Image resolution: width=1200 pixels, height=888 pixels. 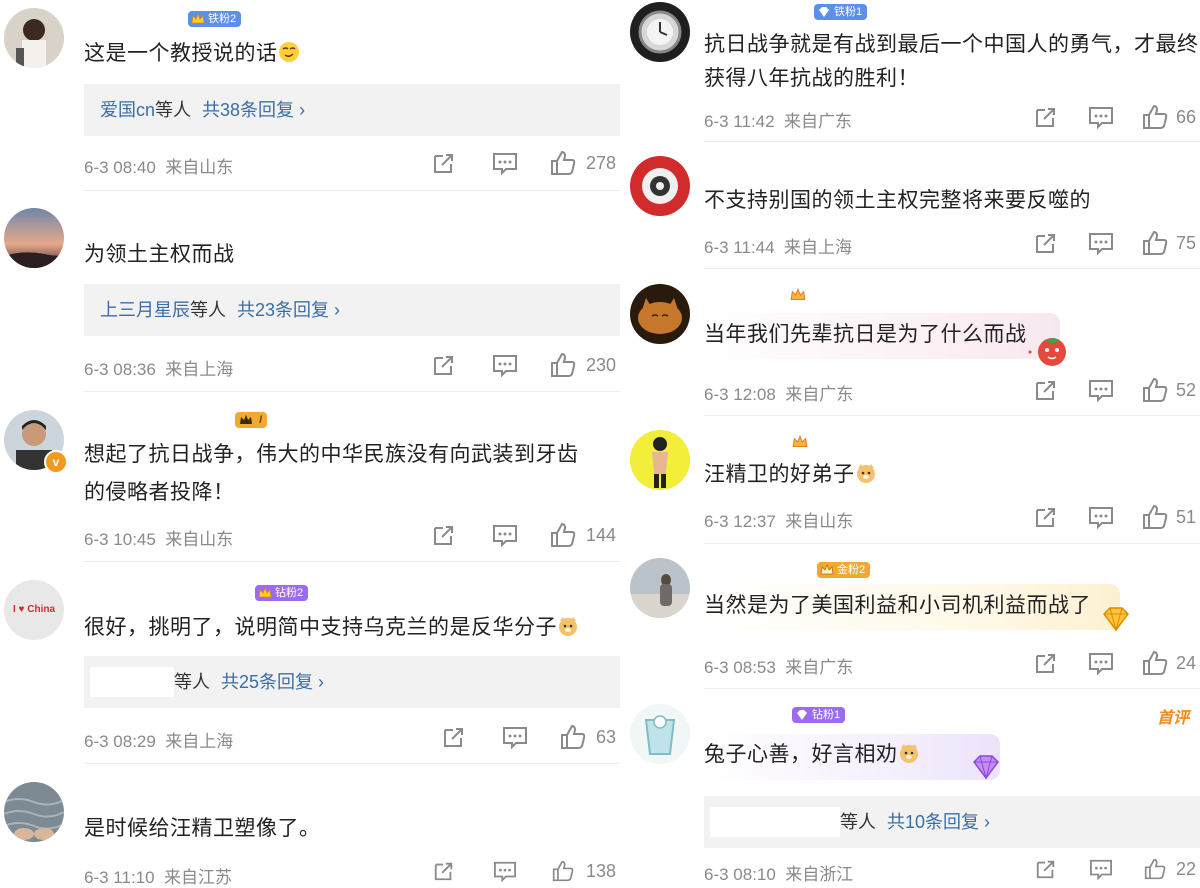 What do you see at coordinates (119, 110) in the screenshot?
I see `reply-names: 爱国cn` at bounding box center [119, 110].